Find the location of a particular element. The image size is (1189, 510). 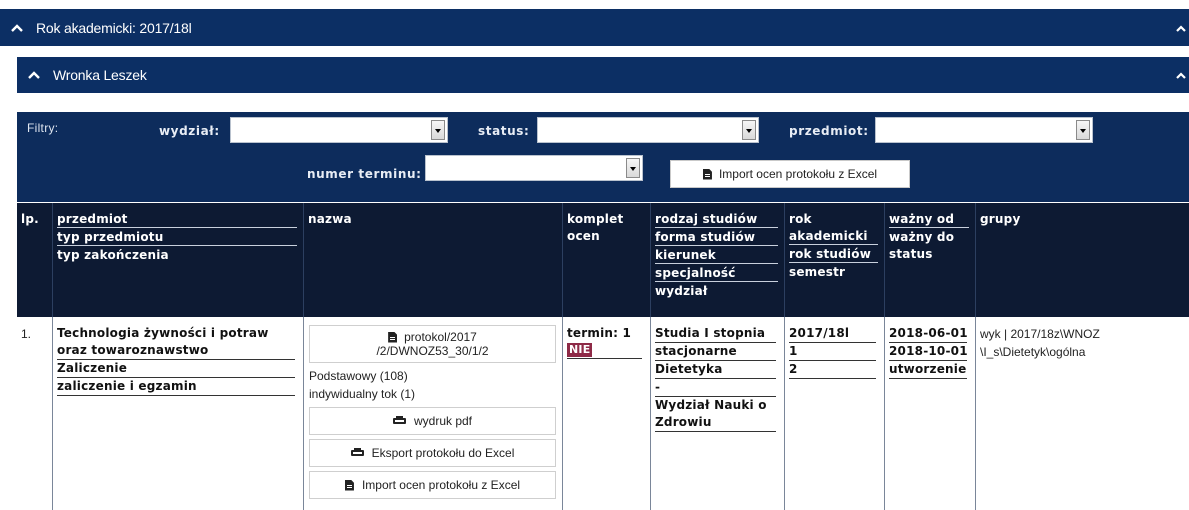

przedmiot-name-line2: oraz towaroznawstwo is located at coordinates (176, 351).